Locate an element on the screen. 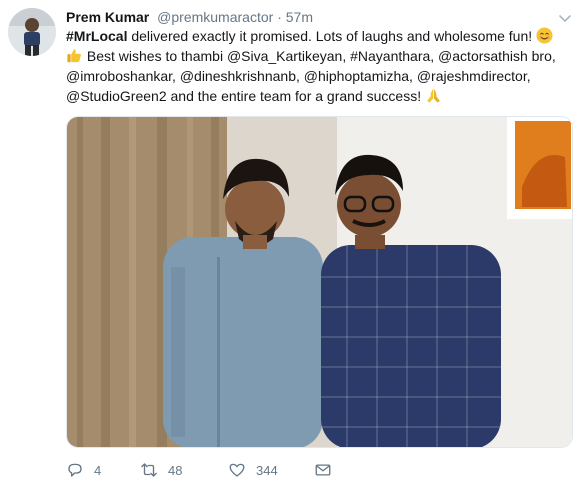 This screenshot has width=585, height=486. thumbs-up-emoji-icon is located at coordinates (74, 56).